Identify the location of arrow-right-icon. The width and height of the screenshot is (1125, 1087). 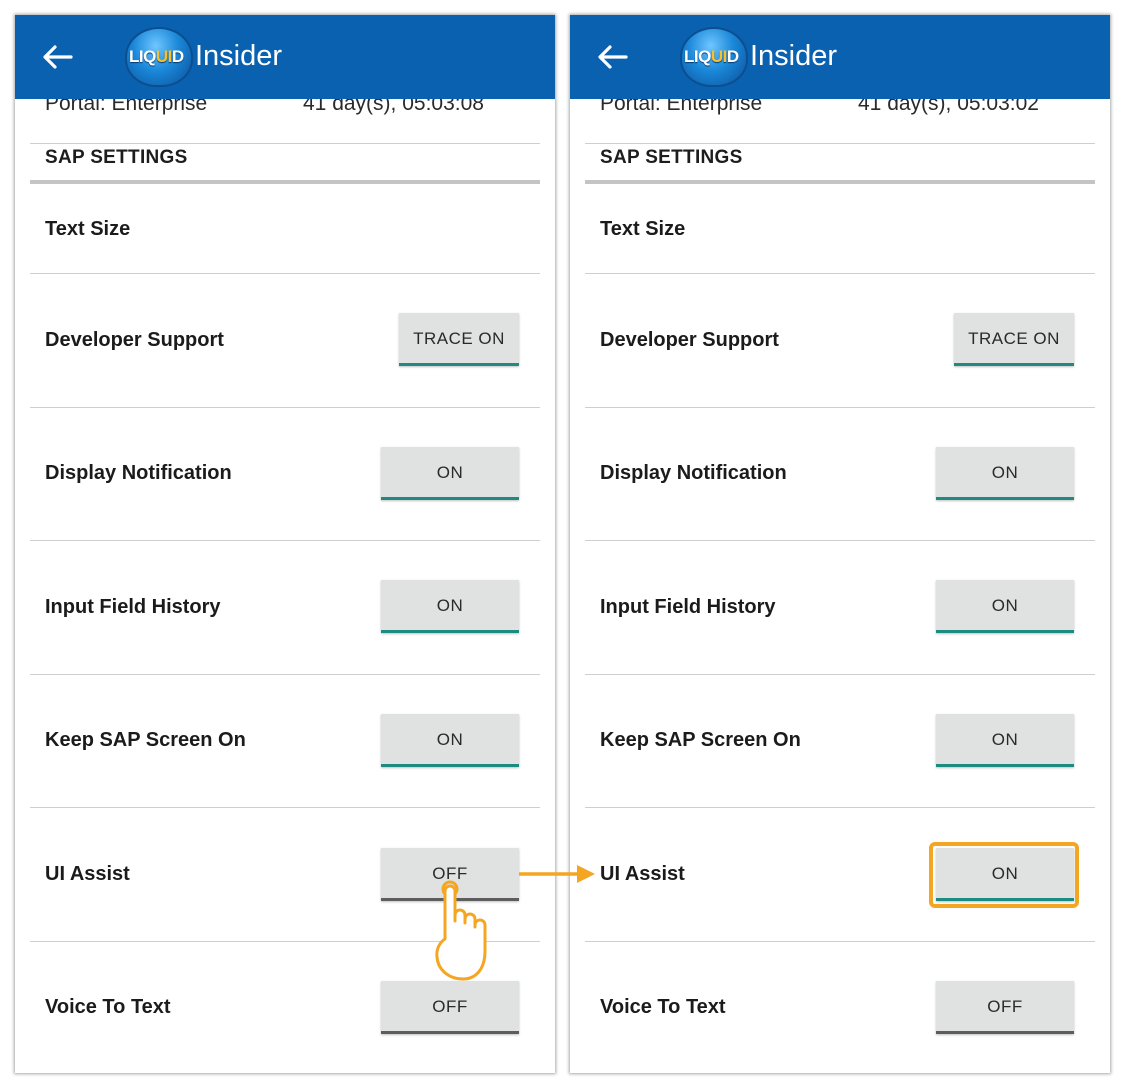
(557, 874).